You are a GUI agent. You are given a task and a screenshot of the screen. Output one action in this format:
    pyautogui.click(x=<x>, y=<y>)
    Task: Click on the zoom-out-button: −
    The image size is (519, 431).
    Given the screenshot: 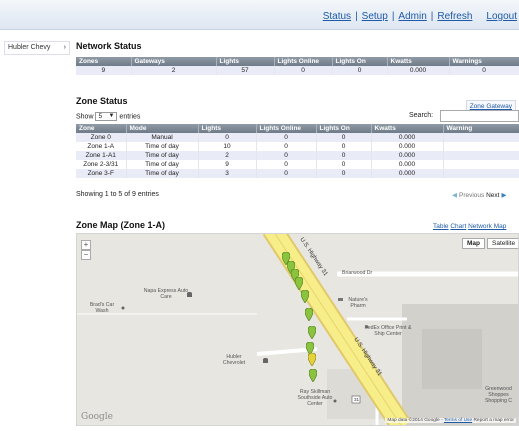 What is the action you would take?
    pyautogui.click(x=86, y=255)
    